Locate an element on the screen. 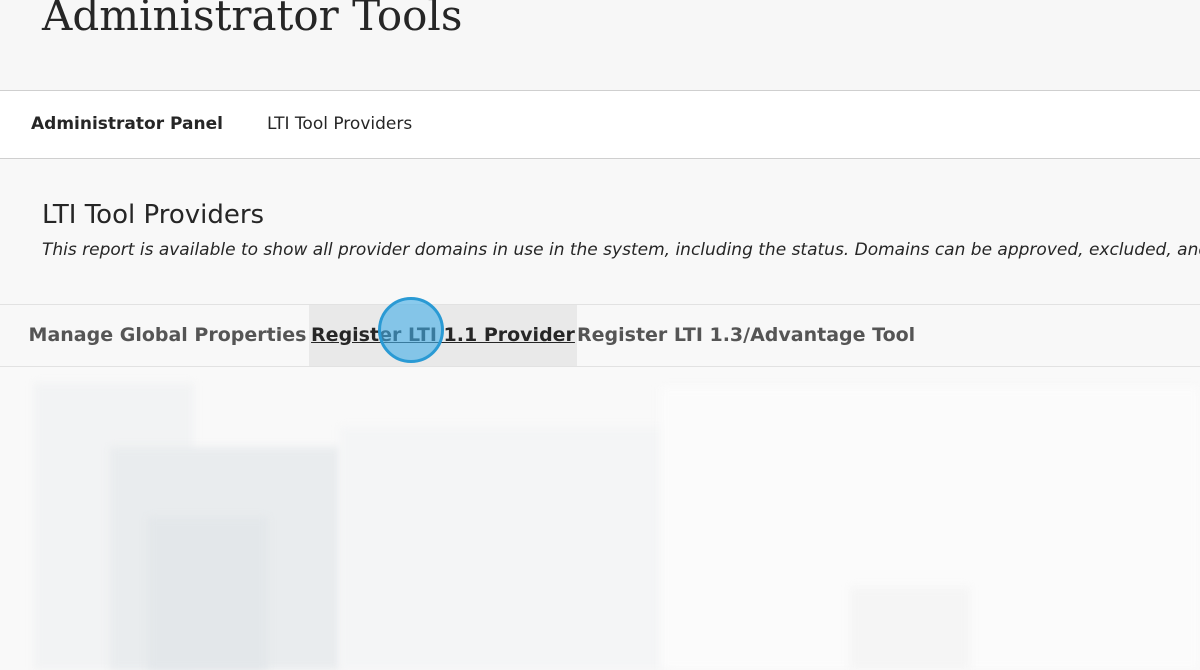  register-lti-1-1-provider-button: Register LTI 1.1 Provider is located at coordinates (443, 335).